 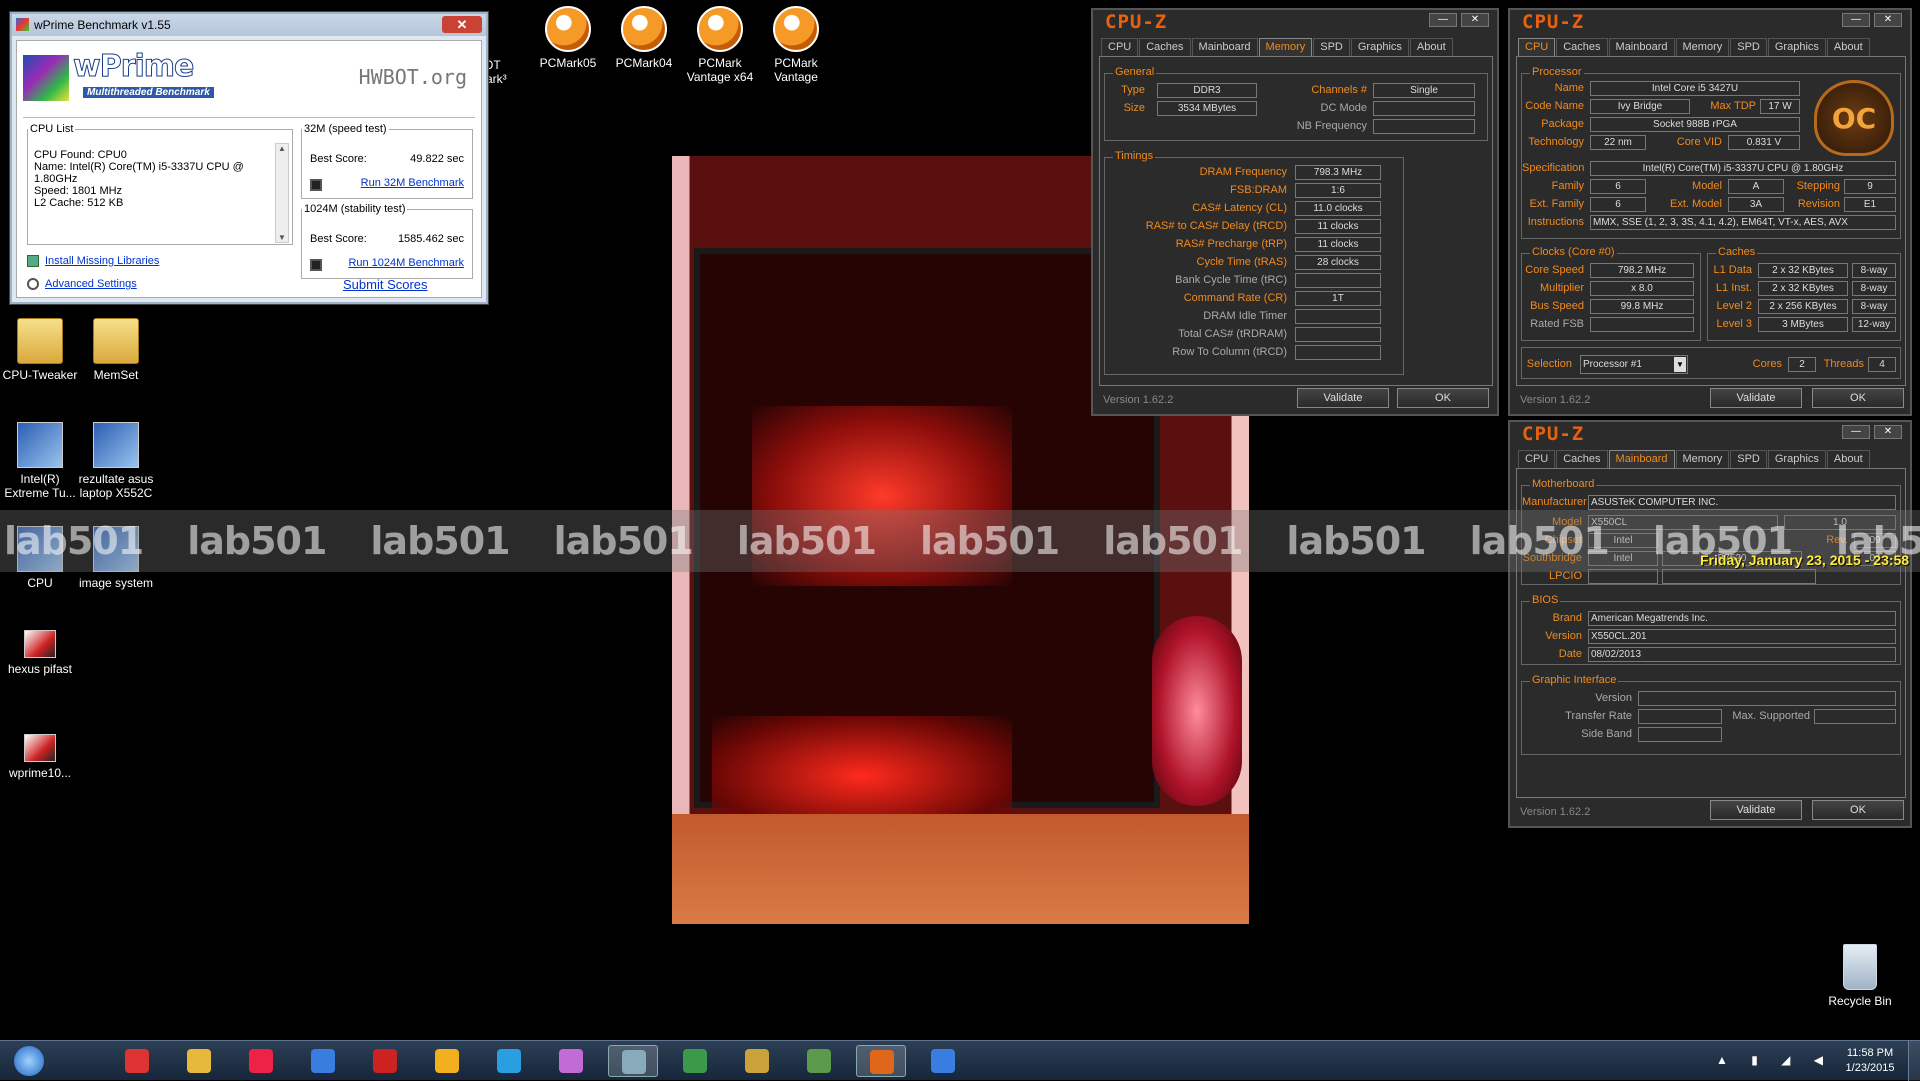 What do you see at coordinates (40, 350) in the screenshot?
I see `desktop-icon: CPU-Tweaker` at bounding box center [40, 350].